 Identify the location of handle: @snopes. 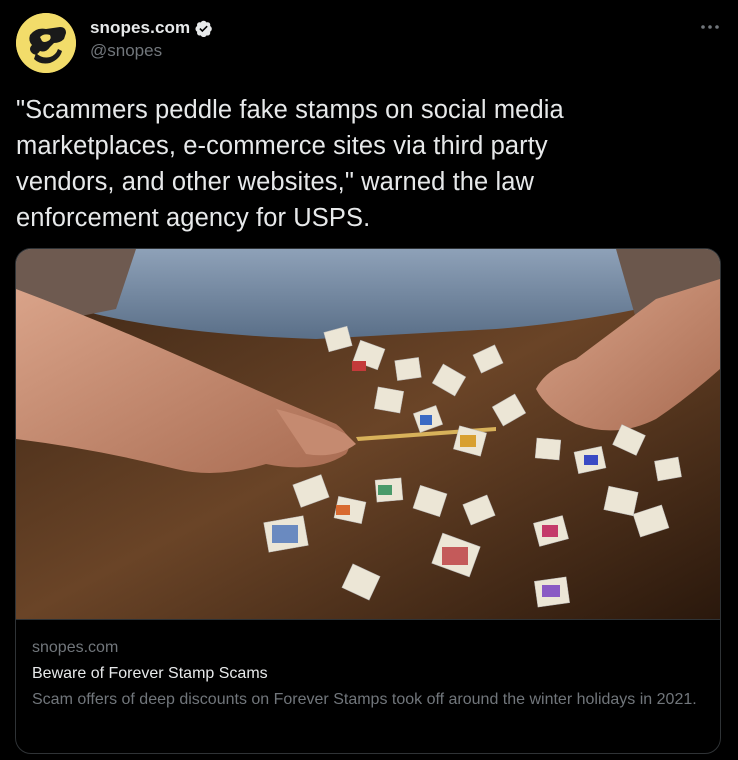
(151, 51).